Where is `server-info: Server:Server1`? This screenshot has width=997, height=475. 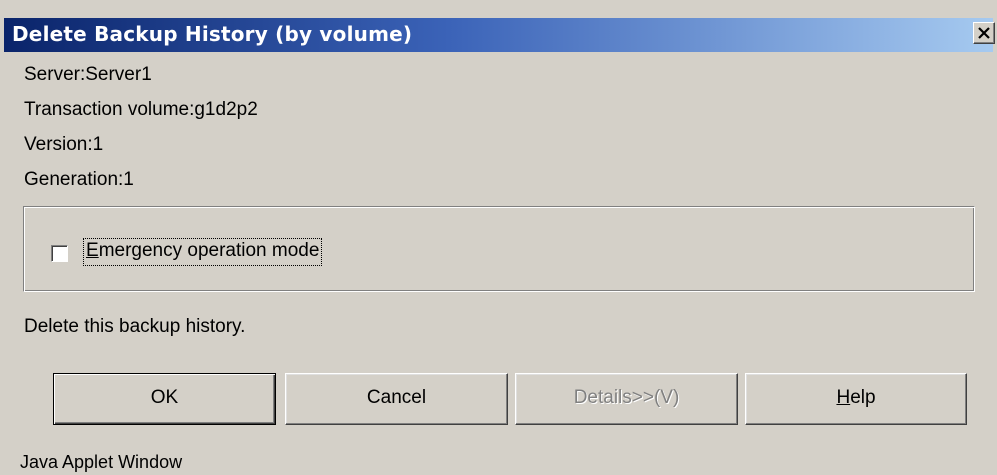
server-info: Server:Server1 is located at coordinates (88, 74).